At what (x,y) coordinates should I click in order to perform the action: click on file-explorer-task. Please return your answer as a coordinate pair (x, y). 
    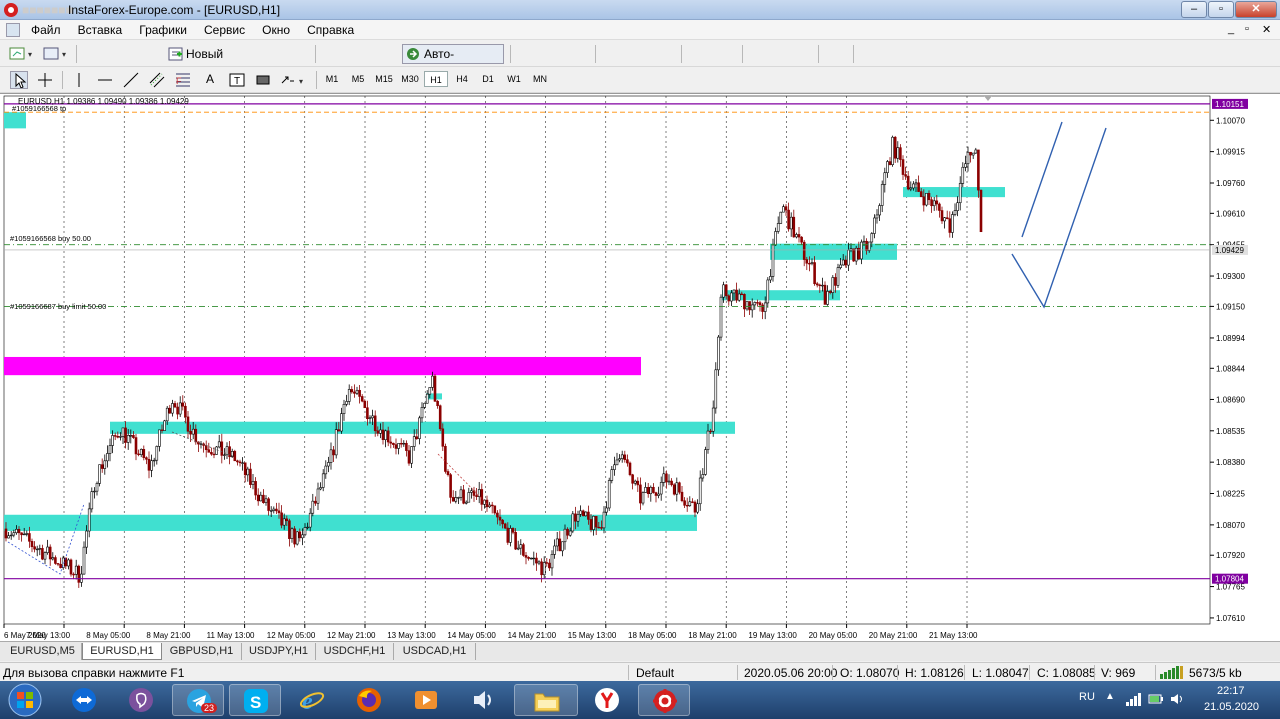
    Looking at the image, I should click on (546, 700).